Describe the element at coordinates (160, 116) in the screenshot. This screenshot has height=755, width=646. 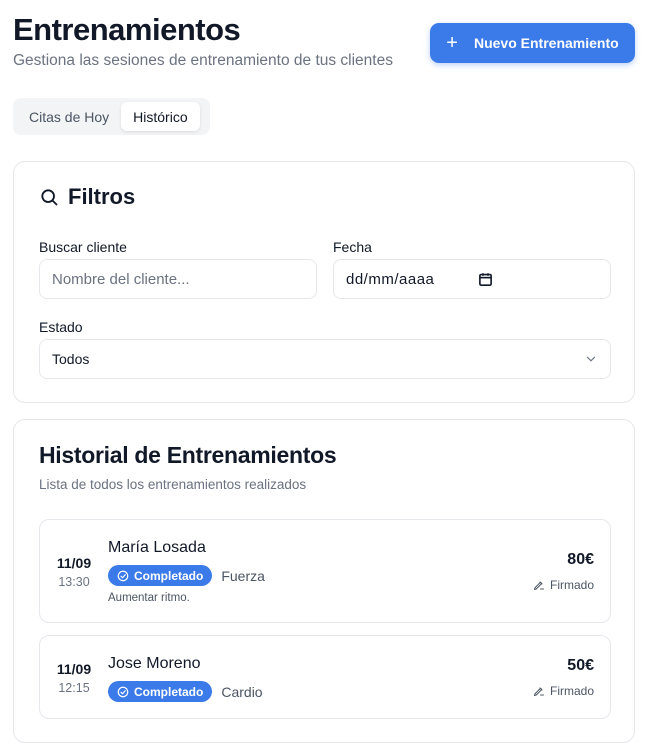
I see `tab-history: Histórico` at that location.